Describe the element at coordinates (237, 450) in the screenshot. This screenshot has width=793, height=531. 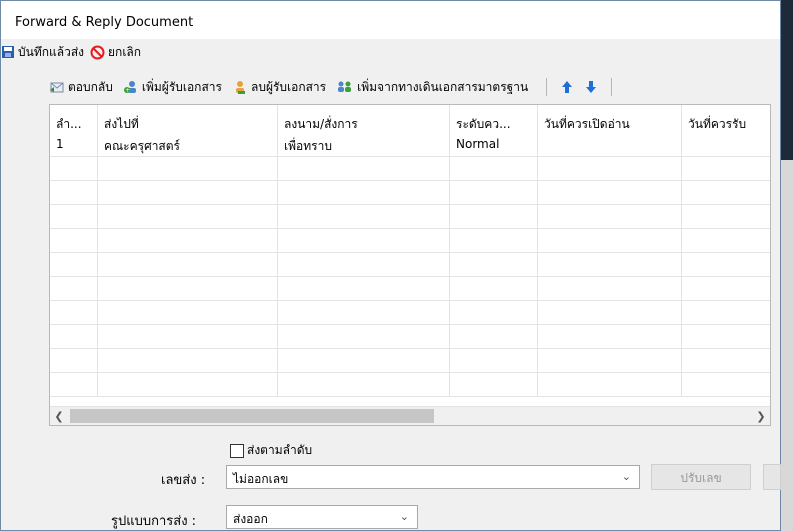
I see `checkbox-box` at that location.